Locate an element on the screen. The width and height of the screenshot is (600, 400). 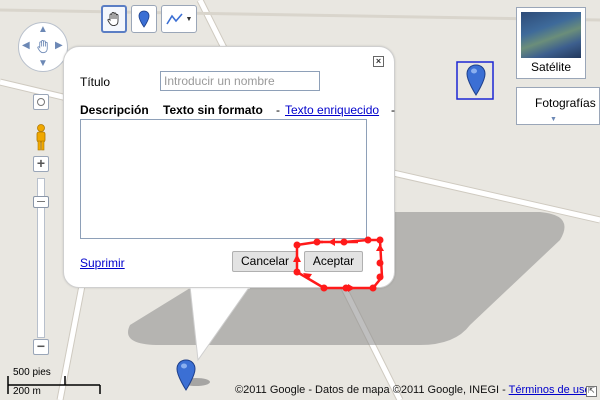
pan-up-icon: ▲ is located at coordinates (43, 29).